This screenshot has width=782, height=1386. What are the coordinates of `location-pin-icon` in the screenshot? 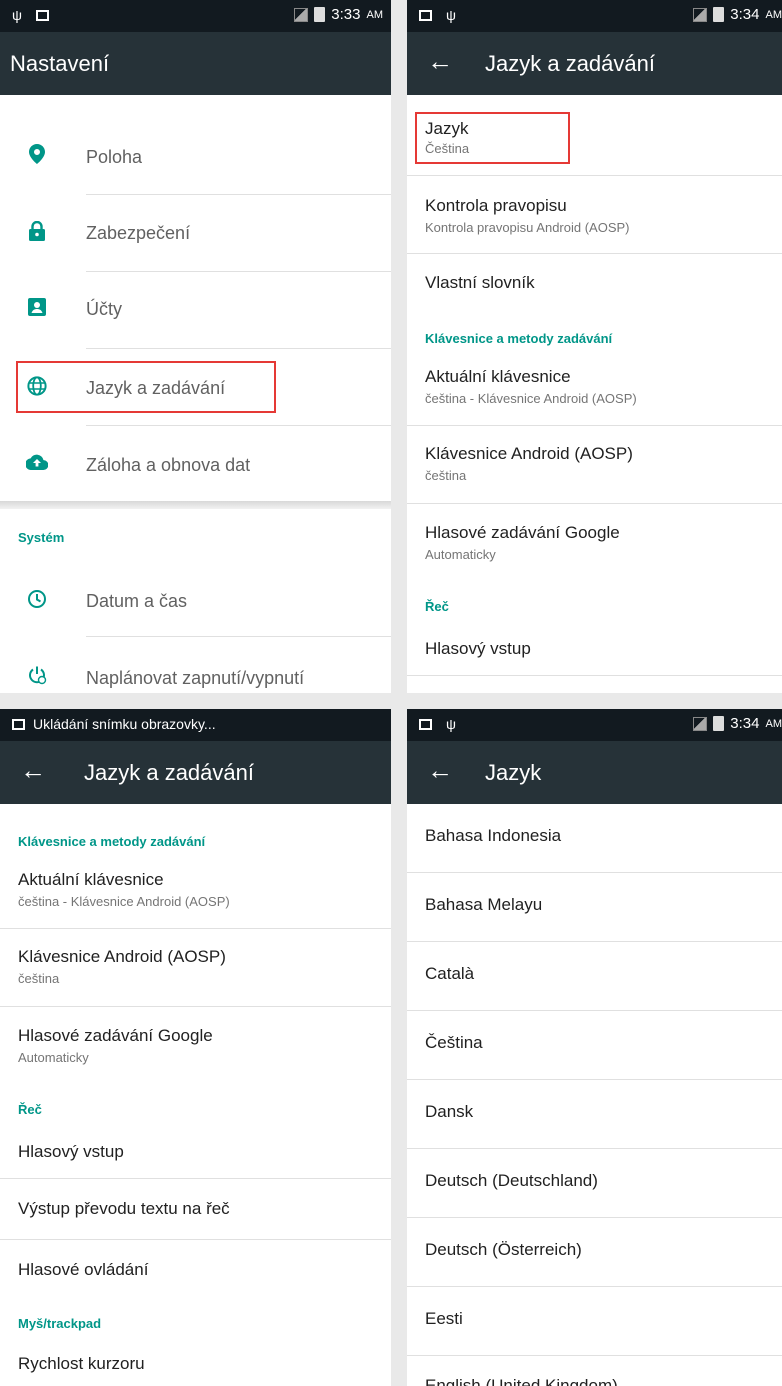 It's located at (37, 155).